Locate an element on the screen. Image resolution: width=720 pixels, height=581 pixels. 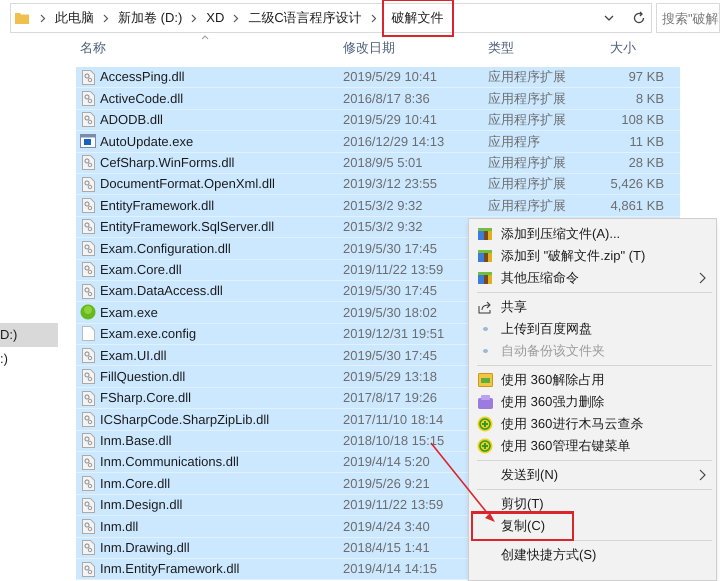
breadcrumb-item: 破解文件 is located at coordinates (418, 17).